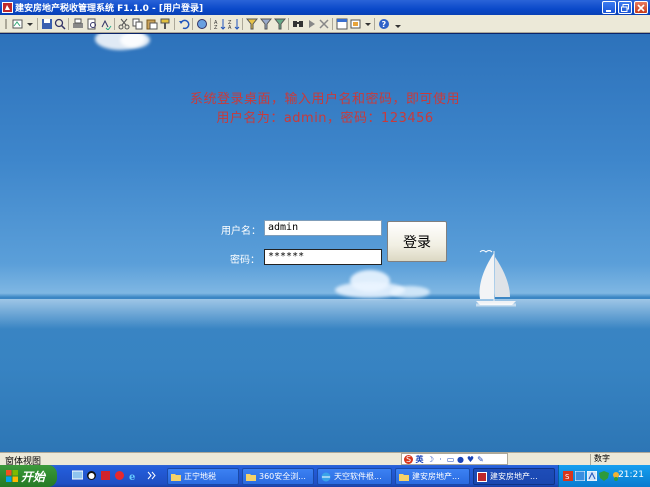 The image size is (650, 487). Describe the element at coordinates (324, 99) in the screenshot. I see `instruction-line-1: 系统登录桌面，输入用户名和密码，即可使用` at that location.